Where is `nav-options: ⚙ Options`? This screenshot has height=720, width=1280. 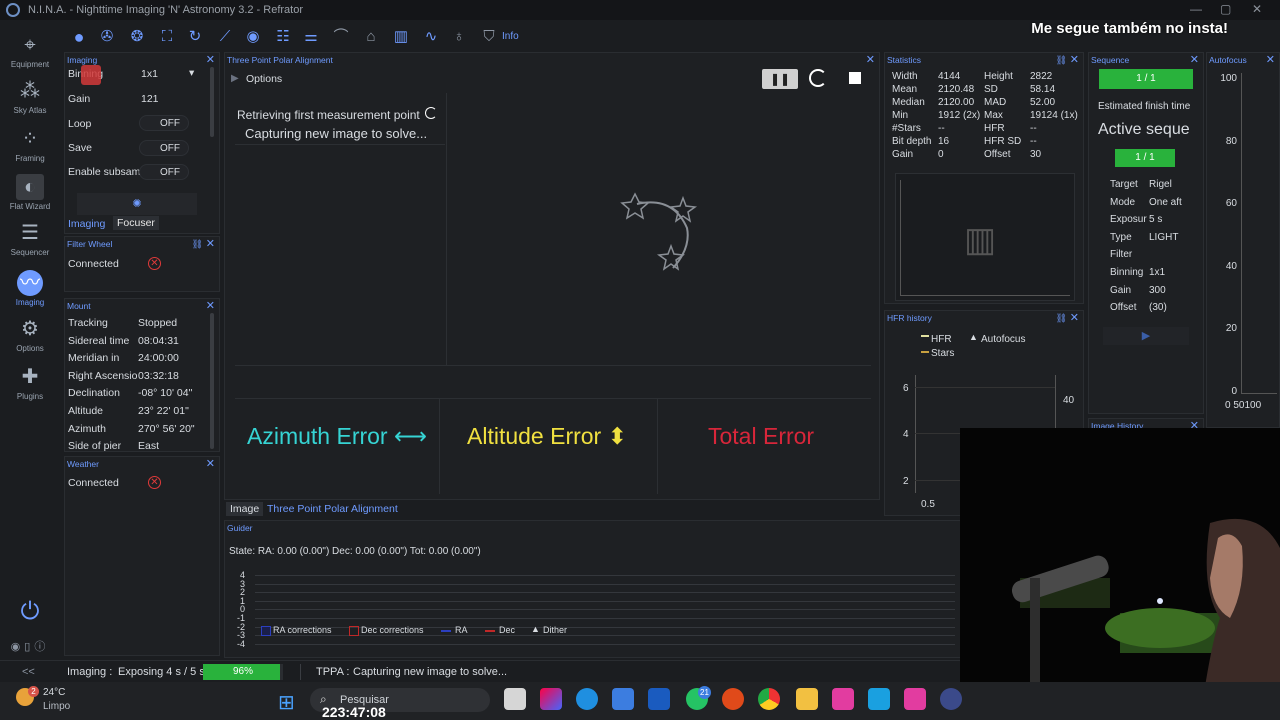
nav-options: ⚙ Options is located at coordinates (30, 334).